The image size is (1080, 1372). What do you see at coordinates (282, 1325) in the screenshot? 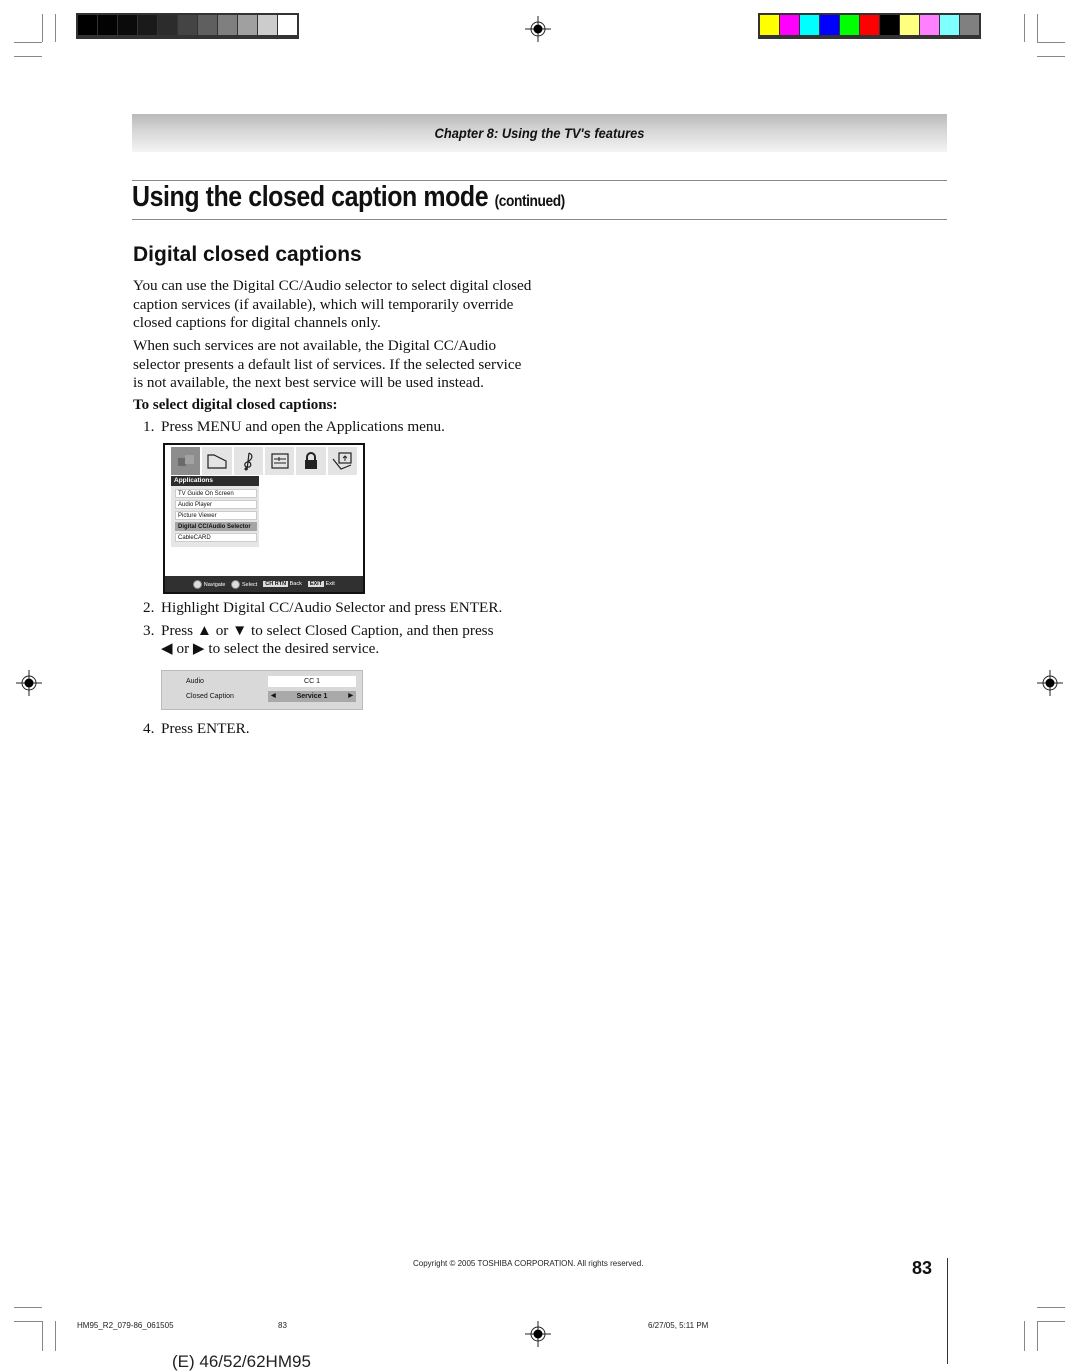
I see `slug-page: 83` at bounding box center [282, 1325].